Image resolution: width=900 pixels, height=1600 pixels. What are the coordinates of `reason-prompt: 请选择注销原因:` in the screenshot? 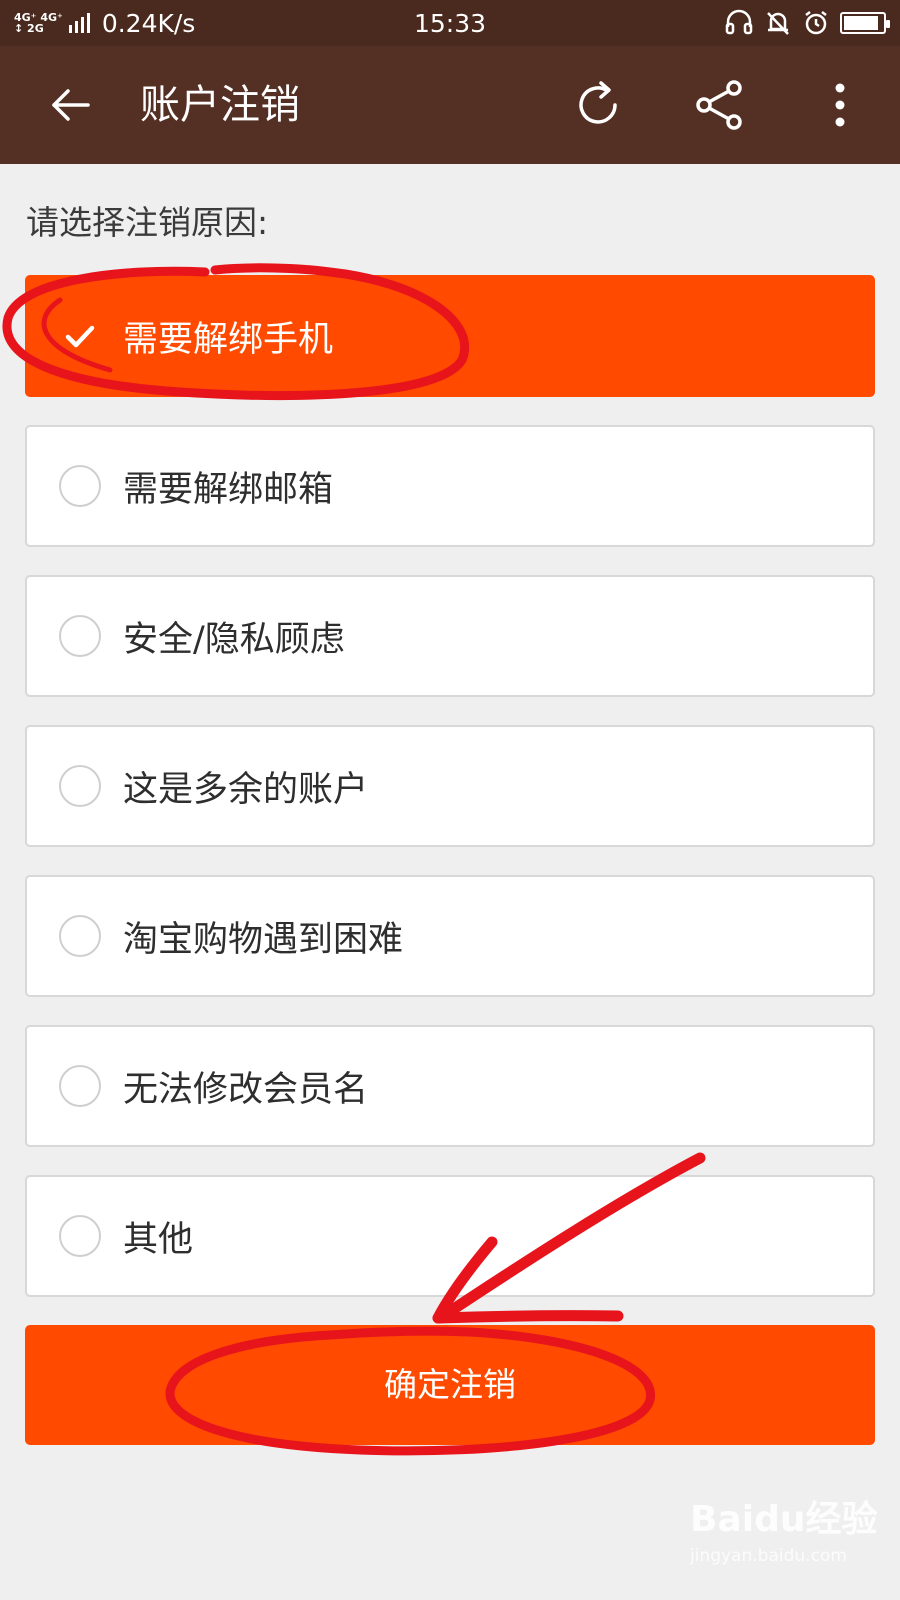 It's located at (147, 222).